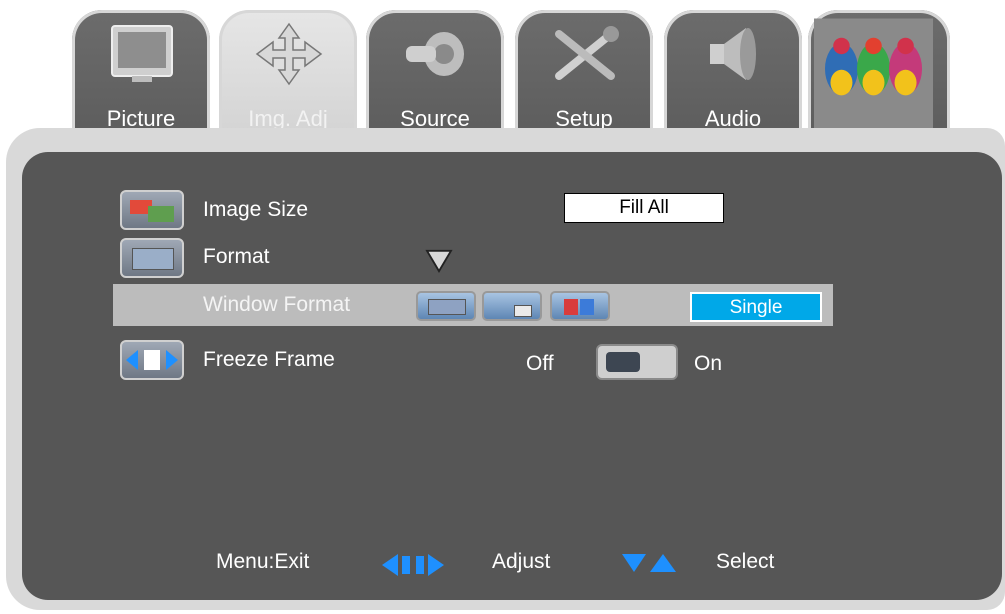  Describe the element at coordinates (756, 307) in the screenshot. I see `window-format-value: Single` at that location.